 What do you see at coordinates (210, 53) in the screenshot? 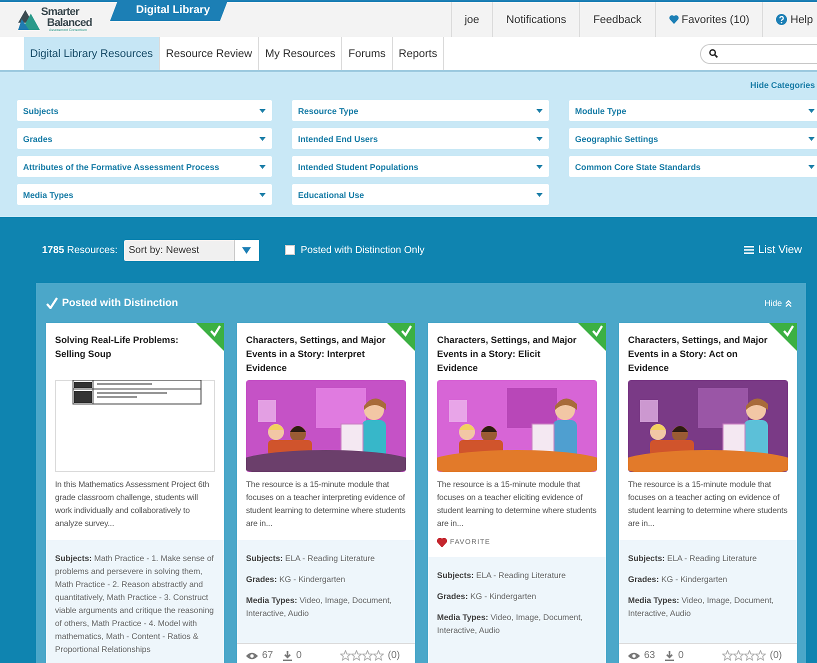
I see `nav-tab: Resource Review` at bounding box center [210, 53].